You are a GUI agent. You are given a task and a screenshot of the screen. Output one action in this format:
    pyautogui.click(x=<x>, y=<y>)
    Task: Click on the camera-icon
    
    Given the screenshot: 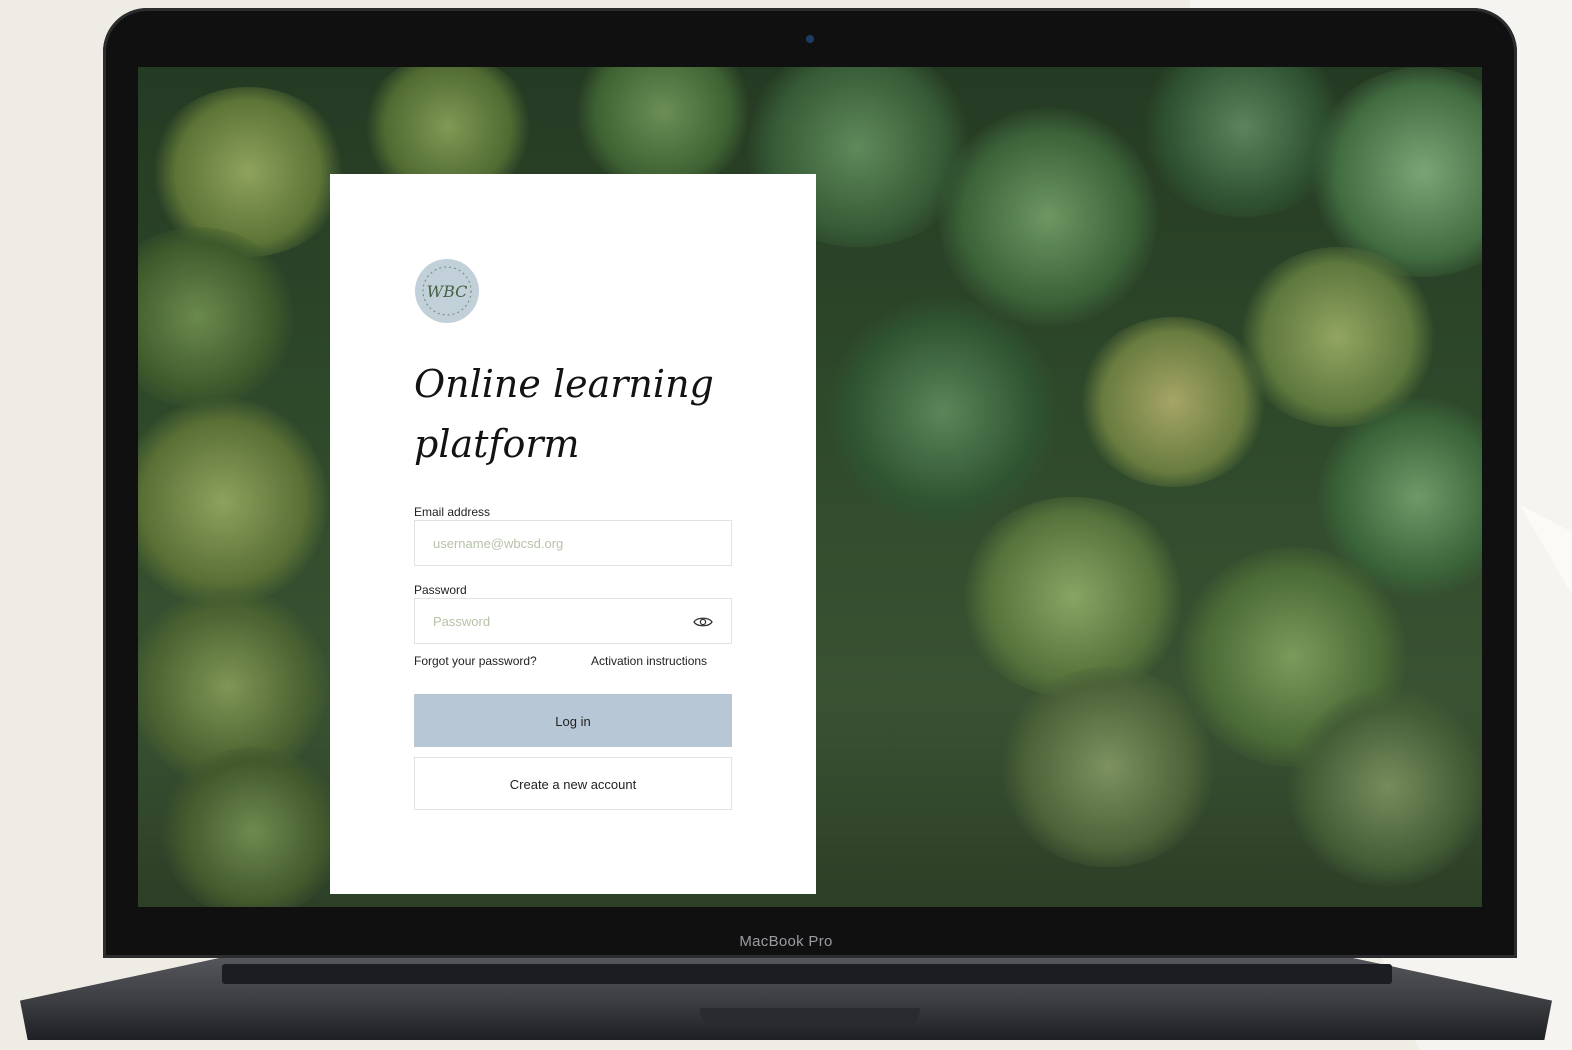 What is the action you would take?
    pyautogui.click(x=810, y=39)
    